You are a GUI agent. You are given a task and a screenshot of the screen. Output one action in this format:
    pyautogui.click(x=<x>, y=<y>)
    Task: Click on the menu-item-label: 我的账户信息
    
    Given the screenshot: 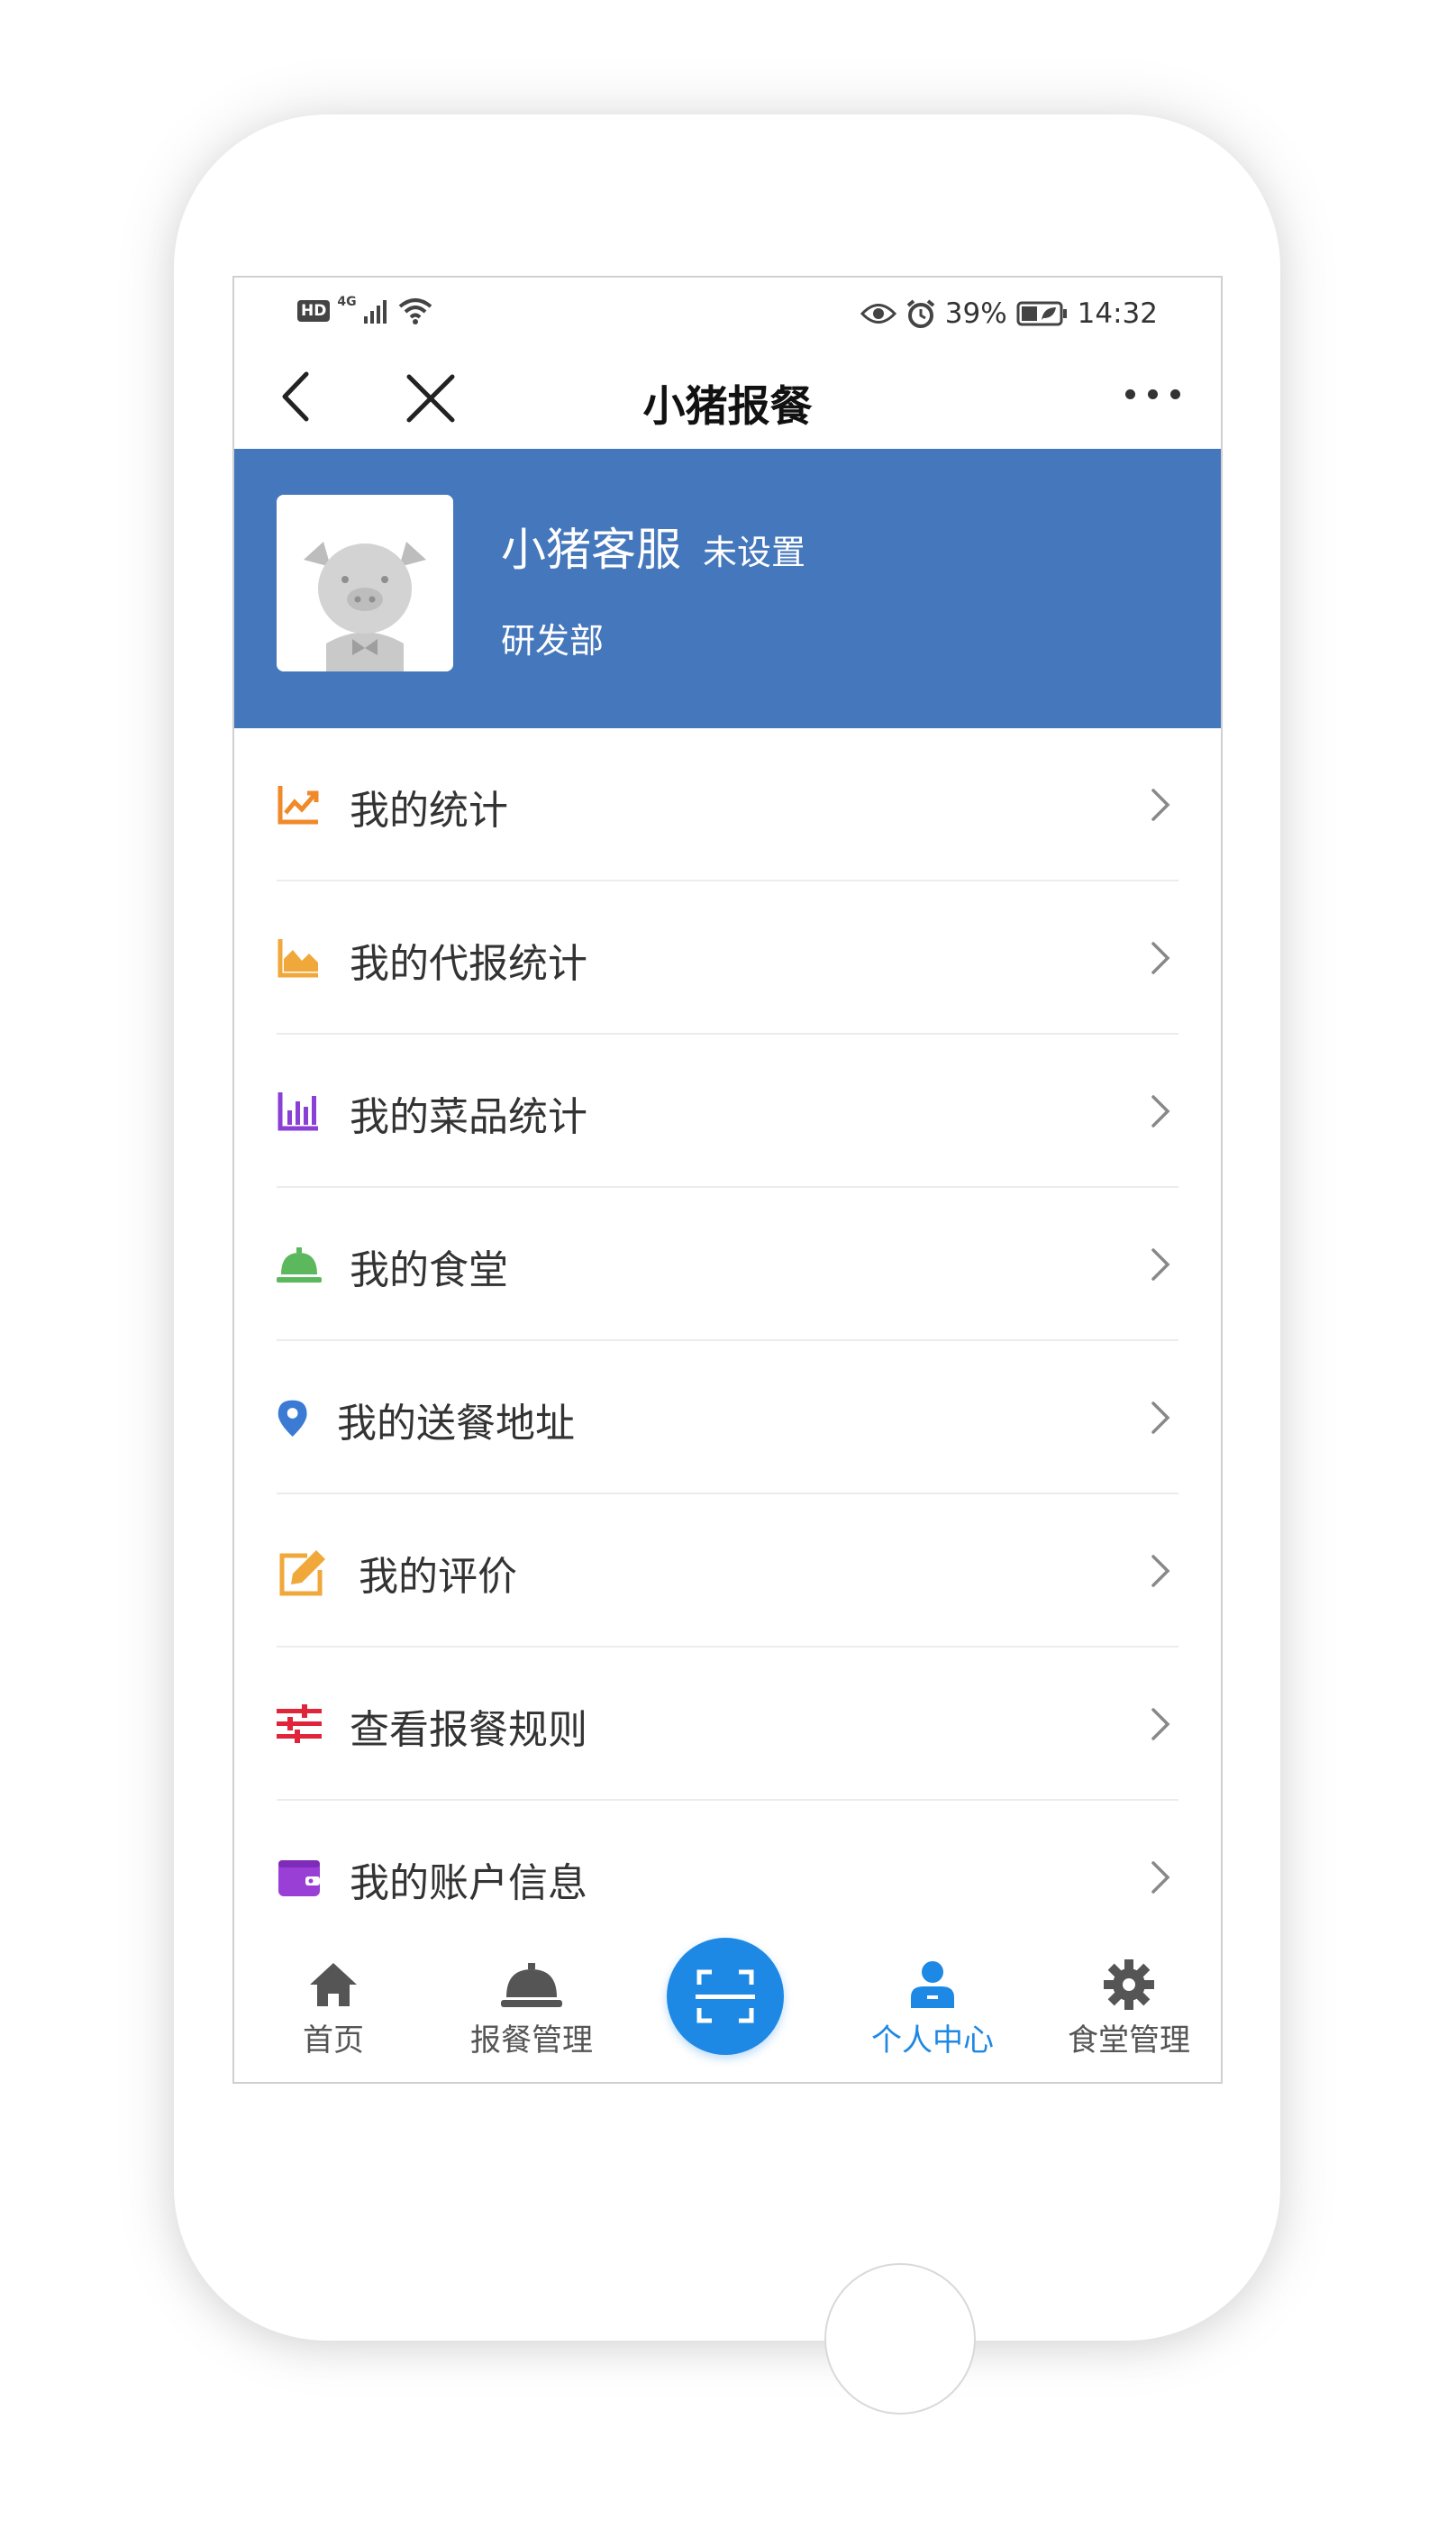 What is the action you would take?
    pyautogui.click(x=468, y=1883)
    